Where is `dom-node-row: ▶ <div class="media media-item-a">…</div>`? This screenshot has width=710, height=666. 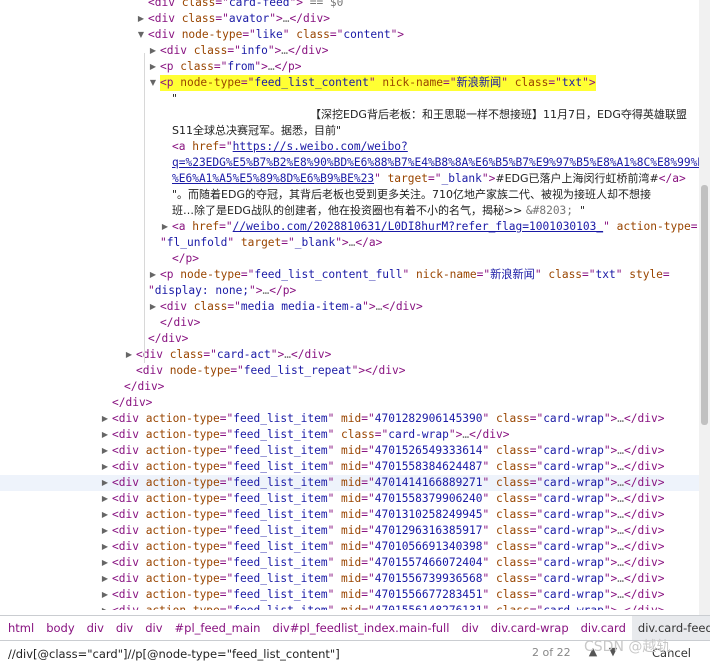
dom-node-row: ▶ <div class="media media-item-a">…</div> is located at coordinates (349, 307).